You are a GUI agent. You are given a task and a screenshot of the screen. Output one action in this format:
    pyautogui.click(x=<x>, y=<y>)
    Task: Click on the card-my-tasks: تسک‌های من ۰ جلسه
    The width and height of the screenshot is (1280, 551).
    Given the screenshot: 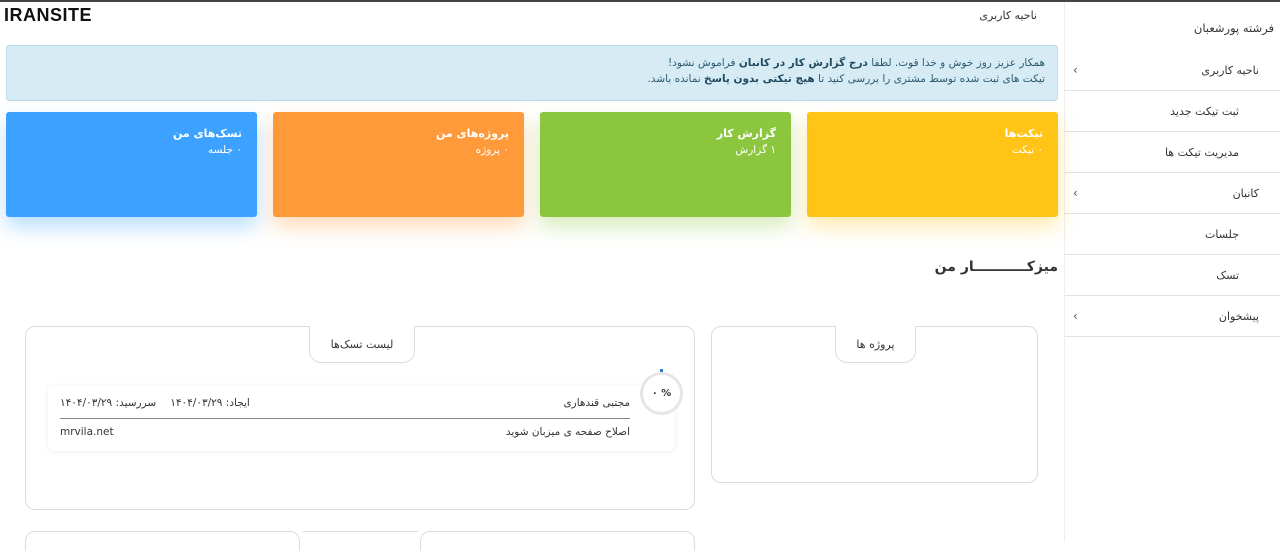 What is the action you would take?
    pyautogui.click(x=131, y=164)
    